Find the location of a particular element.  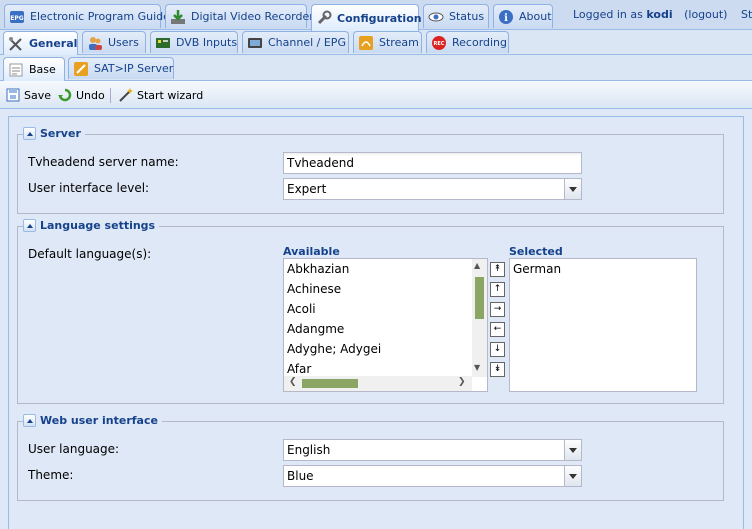

list-item: German is located at coordinates (603, 269).